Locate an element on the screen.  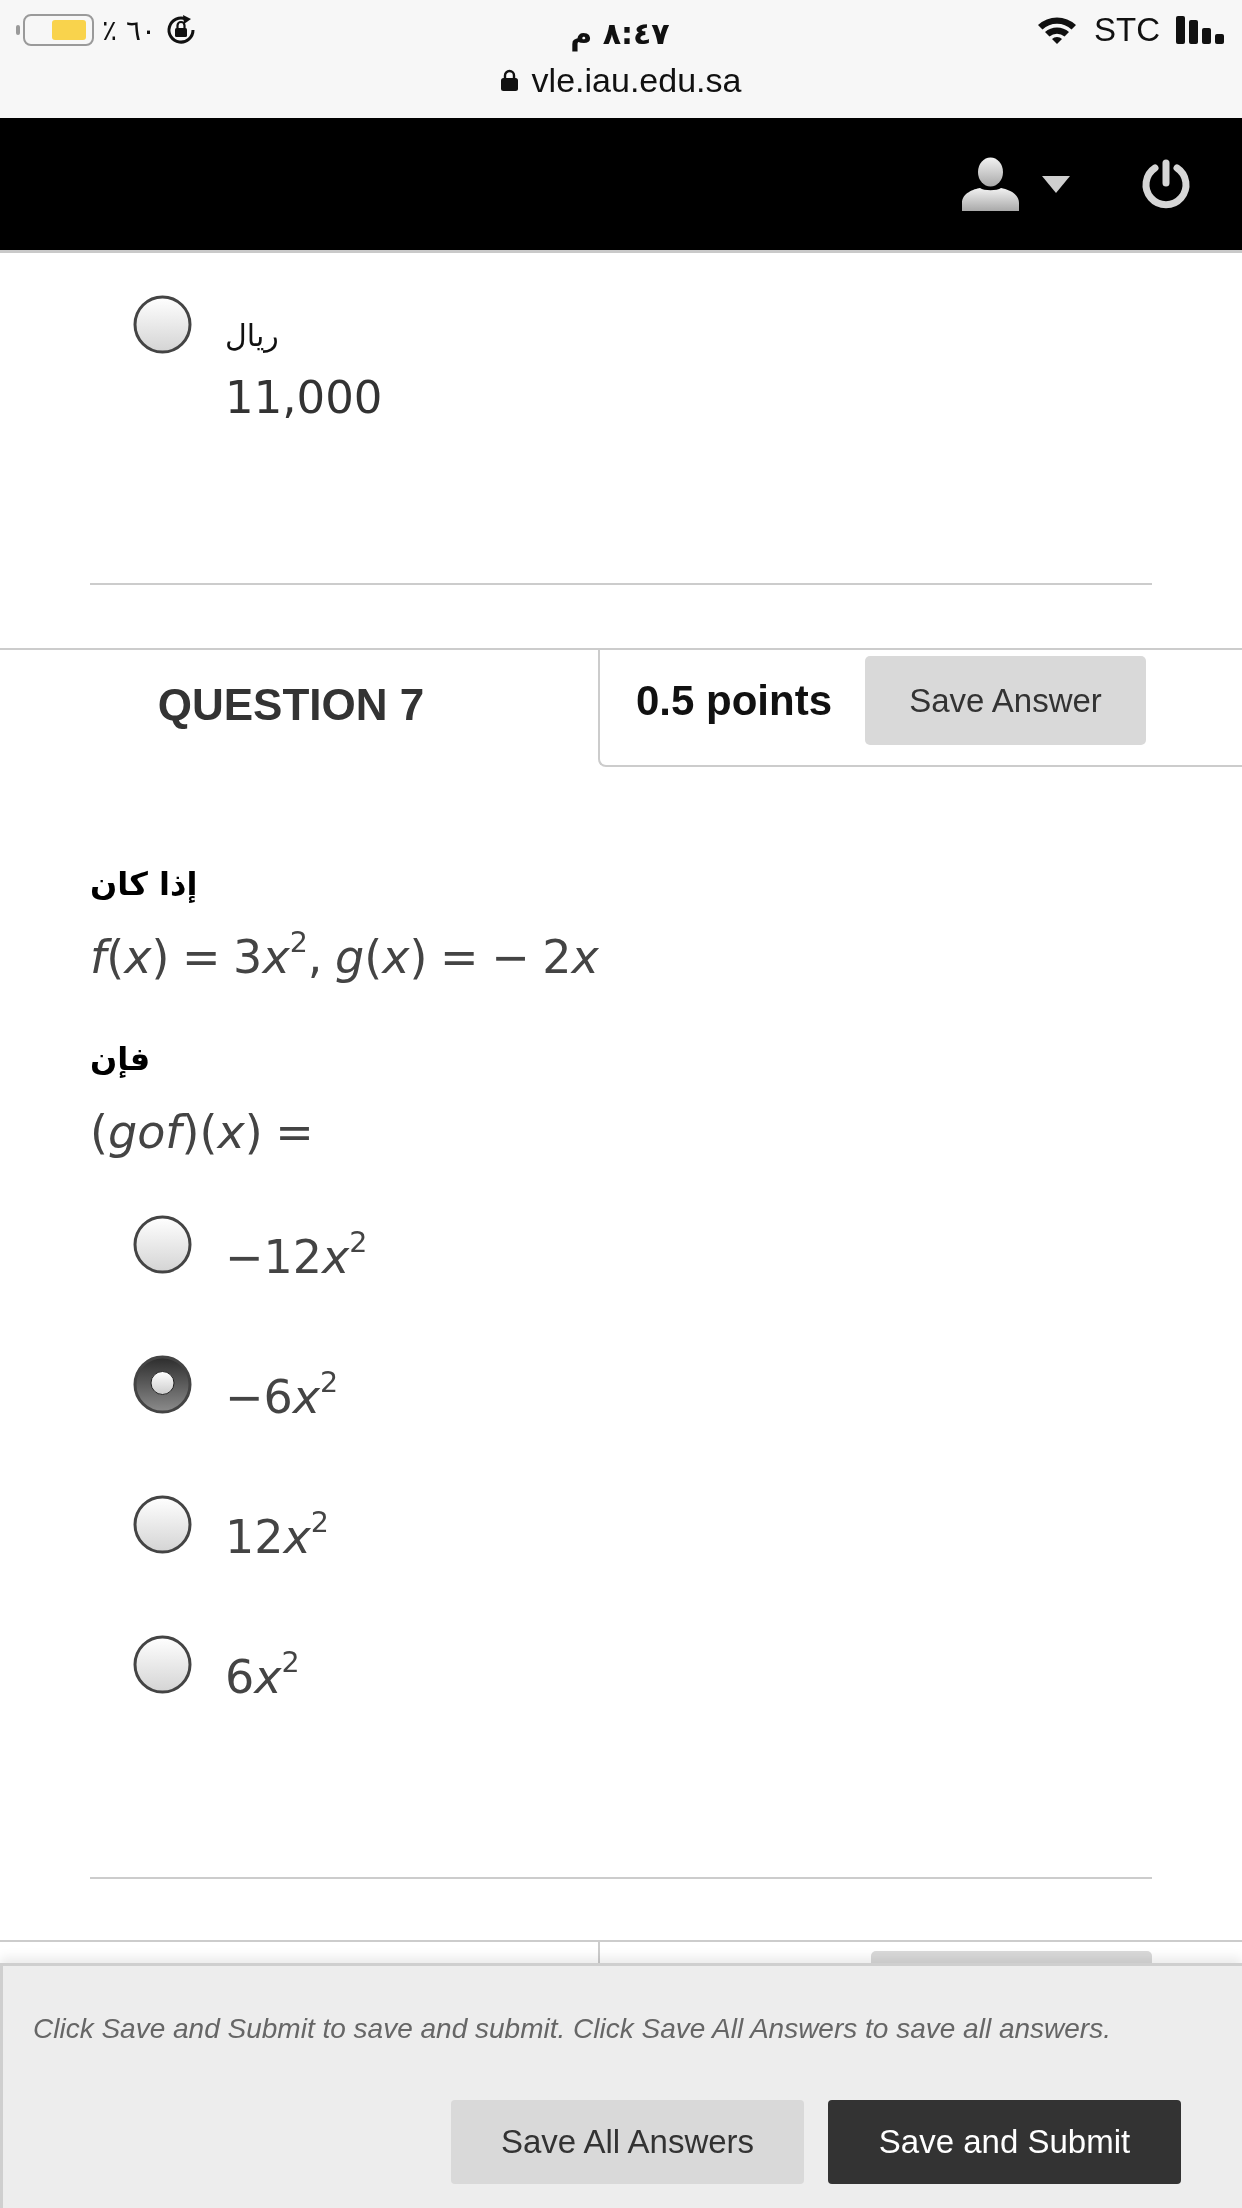
math-expression: (gof)(x) = is located at coordinates (202, 1132).